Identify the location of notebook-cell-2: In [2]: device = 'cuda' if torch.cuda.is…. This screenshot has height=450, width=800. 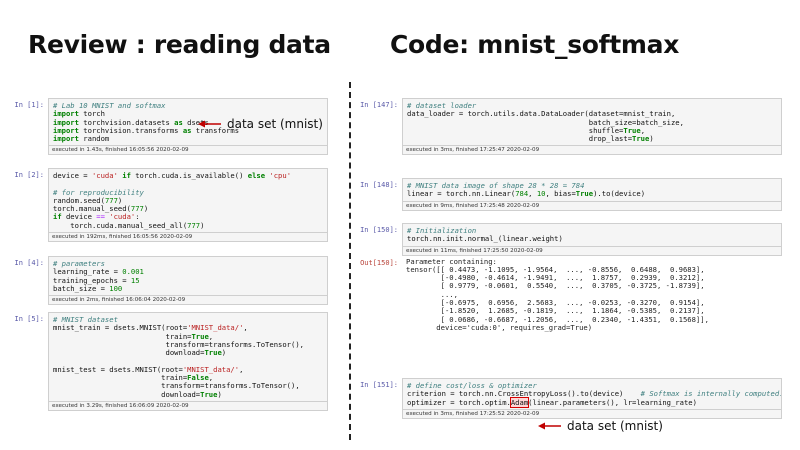
(171, 205).